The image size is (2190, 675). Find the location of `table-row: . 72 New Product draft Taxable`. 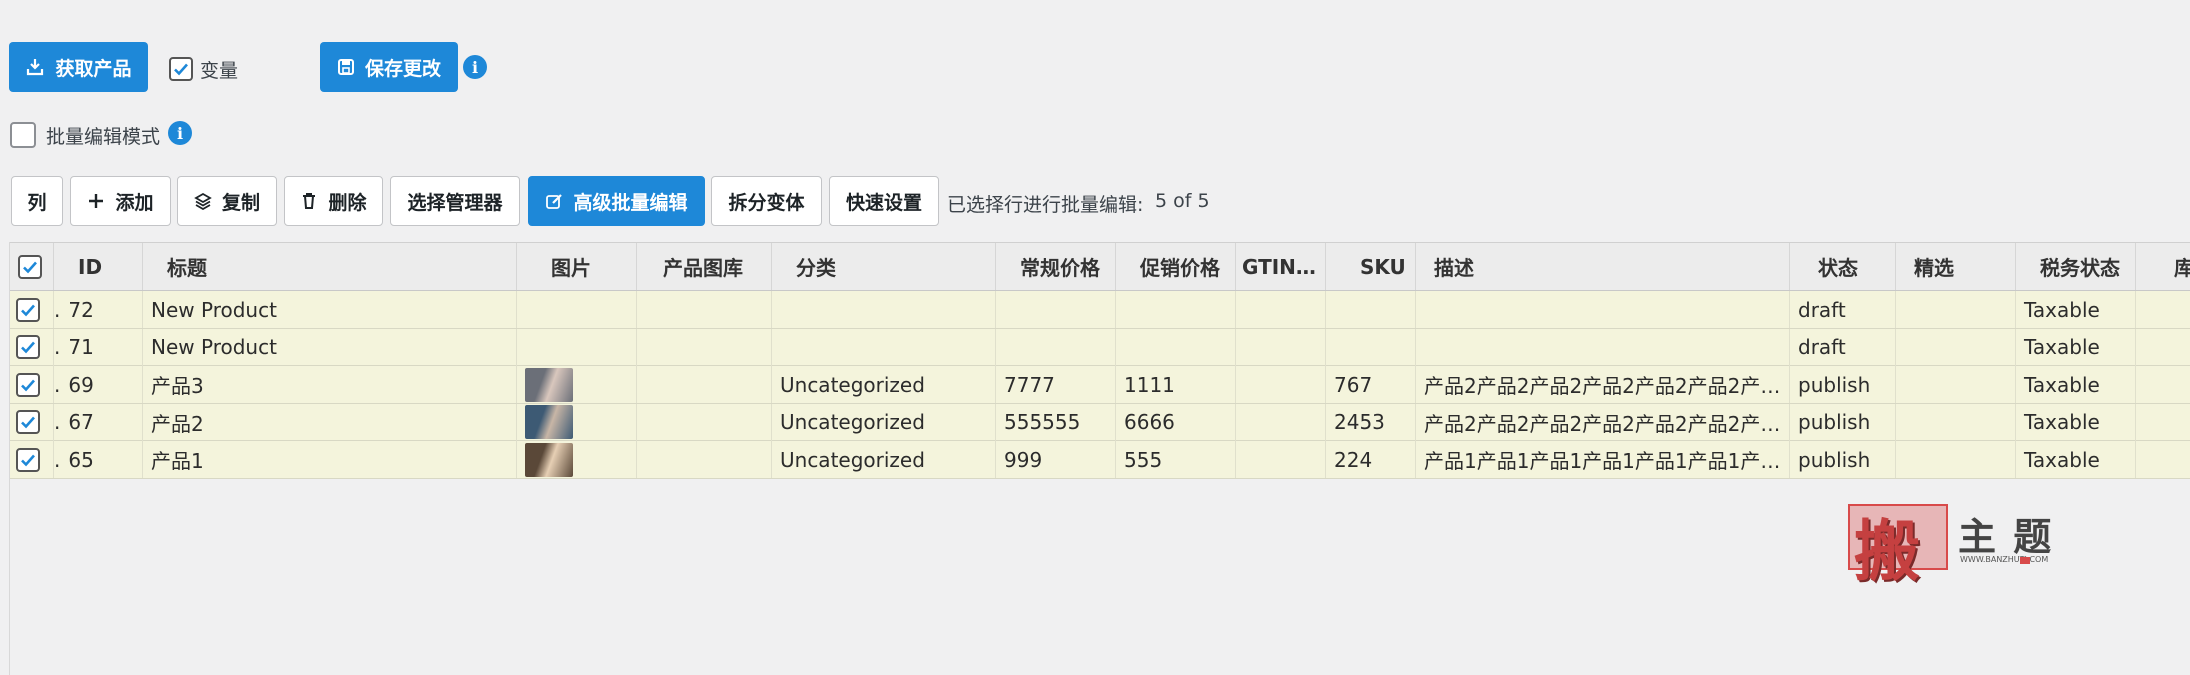

table-row: . 72 New Product draft Taxable is located at coordinates (1100, 310).